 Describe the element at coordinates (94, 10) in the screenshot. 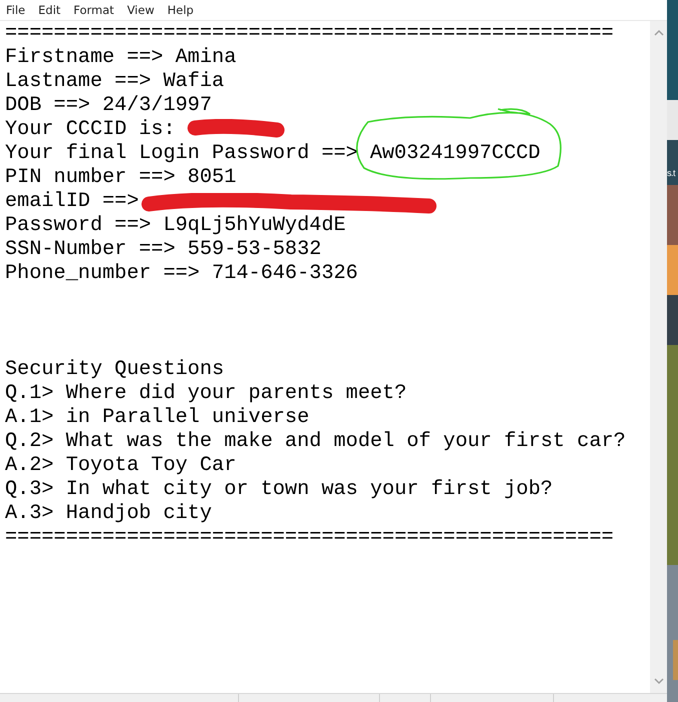

I see `menu-item: Format` at that location.